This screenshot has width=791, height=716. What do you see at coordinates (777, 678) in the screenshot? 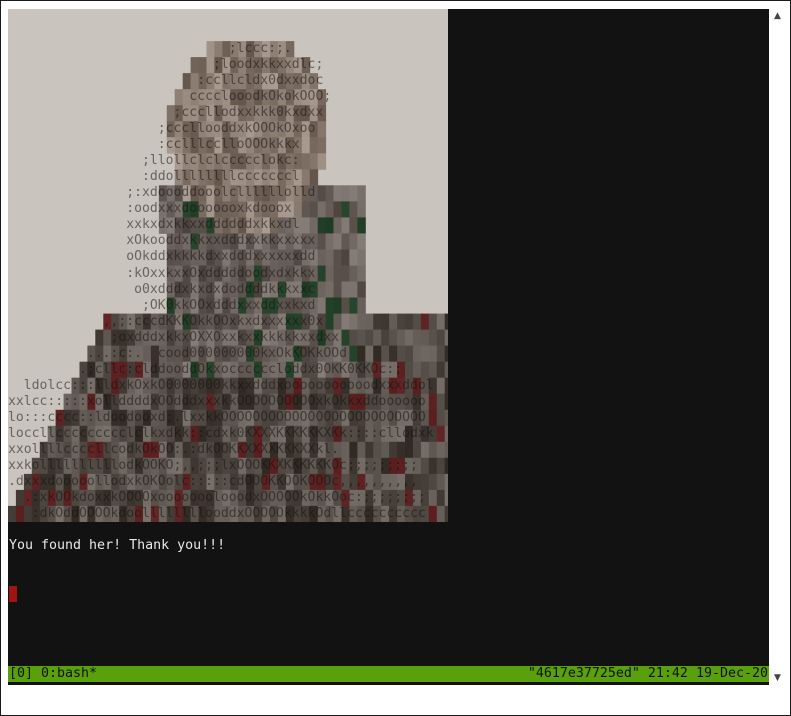
I see `scroll-down-arrow-icon: ▼` at bounding box center [777, 678].